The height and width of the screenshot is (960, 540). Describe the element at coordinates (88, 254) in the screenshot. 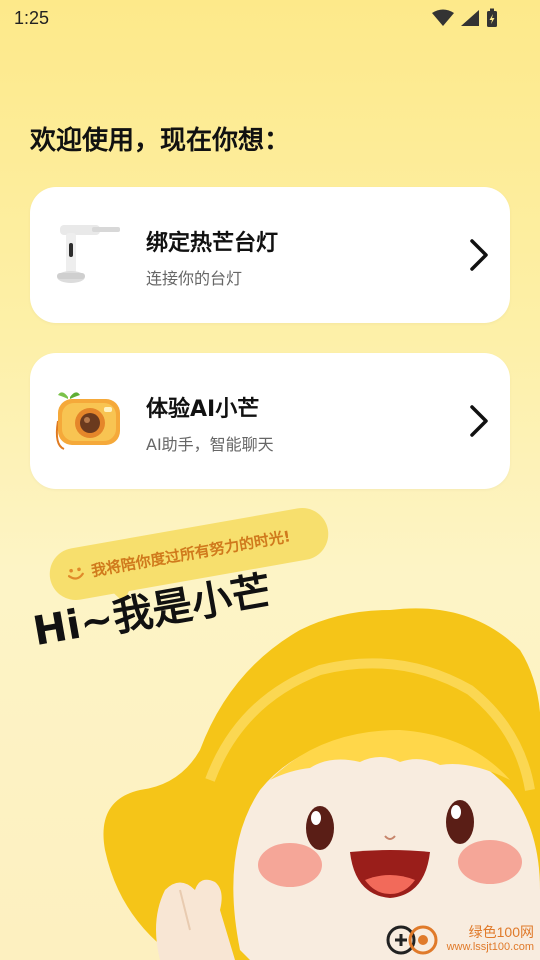

I see `desk-lamp-icon` at that location.